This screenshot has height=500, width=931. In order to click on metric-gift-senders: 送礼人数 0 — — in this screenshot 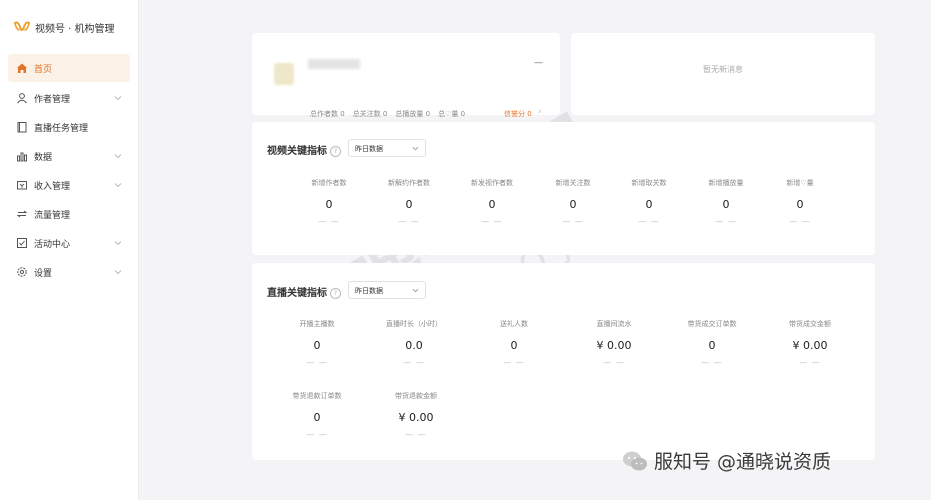, I will do `click(514, 343)`.